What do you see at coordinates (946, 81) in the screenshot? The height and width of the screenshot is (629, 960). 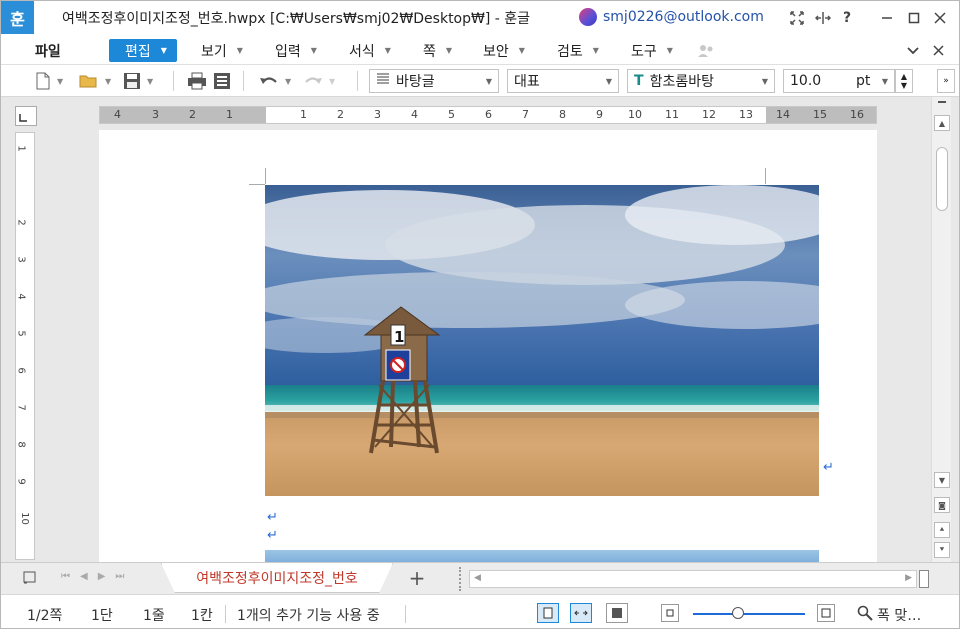 I see `toolbar-expand-icon: »` at bounding box center [946, 81].